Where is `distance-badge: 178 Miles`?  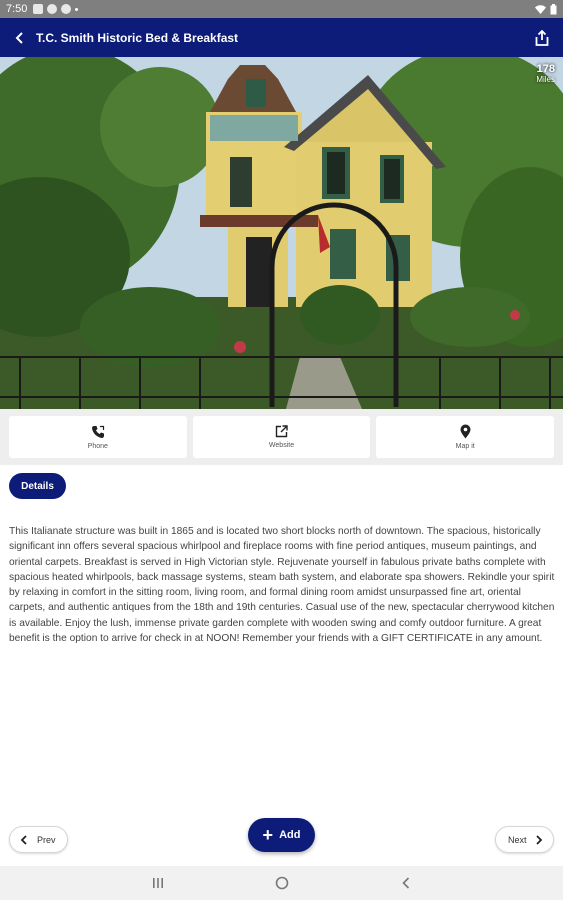 distance-badge: 178 Miles is located at coordinates (545, 73).